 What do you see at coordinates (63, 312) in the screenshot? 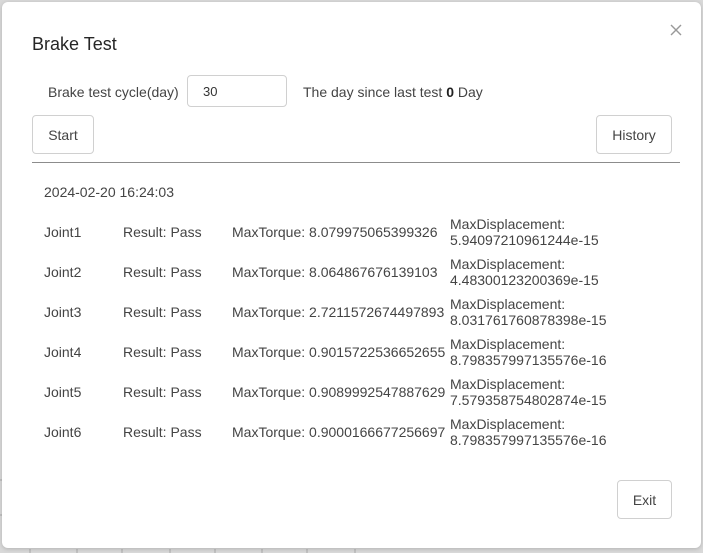
I see `joint-name: Joint3` at bounding box center [63, 312].